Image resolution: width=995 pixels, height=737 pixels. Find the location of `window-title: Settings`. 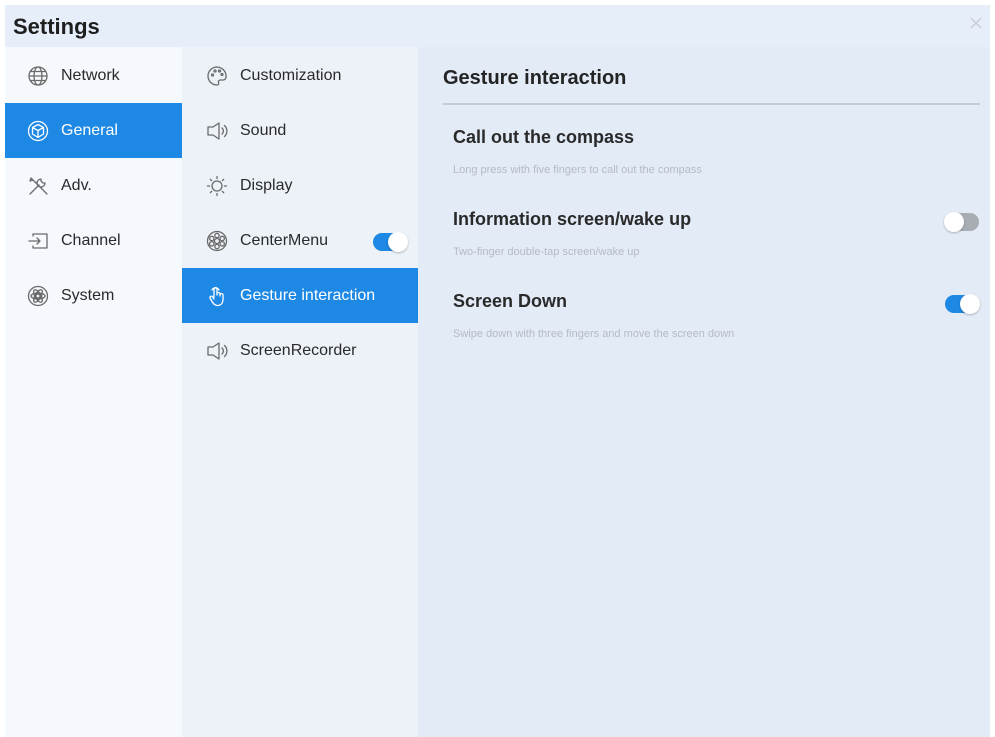

window-title: Settings is located at coordinates (56, 26).